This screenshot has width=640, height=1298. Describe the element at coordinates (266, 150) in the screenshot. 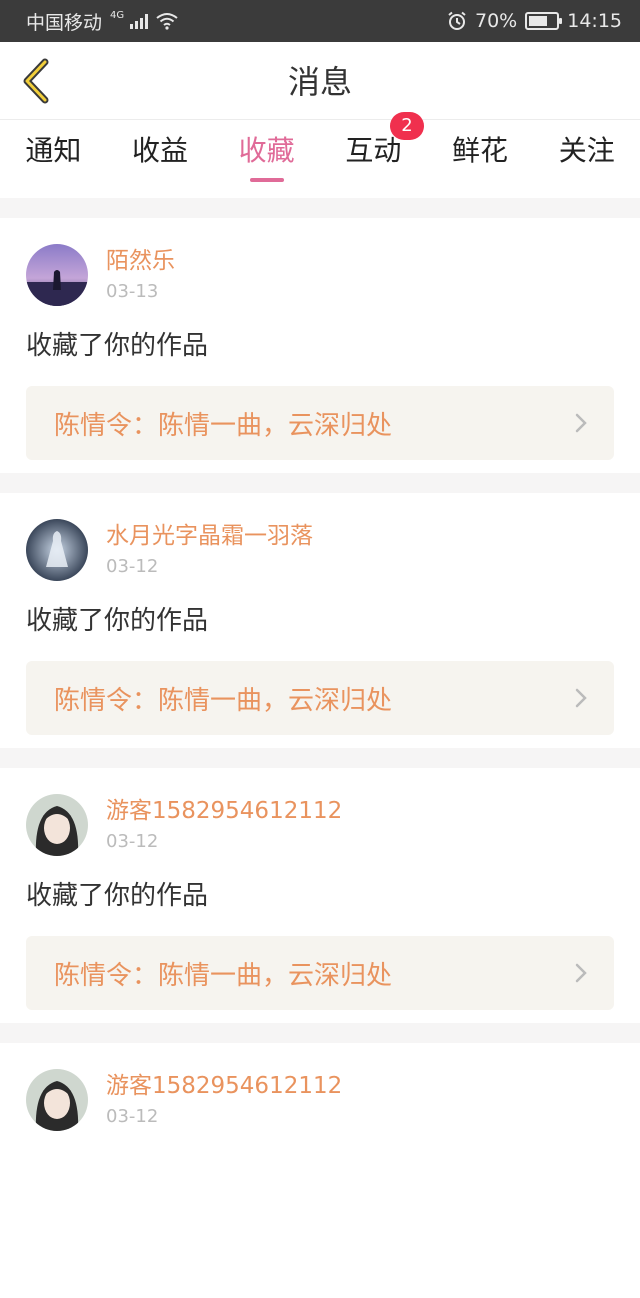

I see `tab-label: 收藏` at that location.